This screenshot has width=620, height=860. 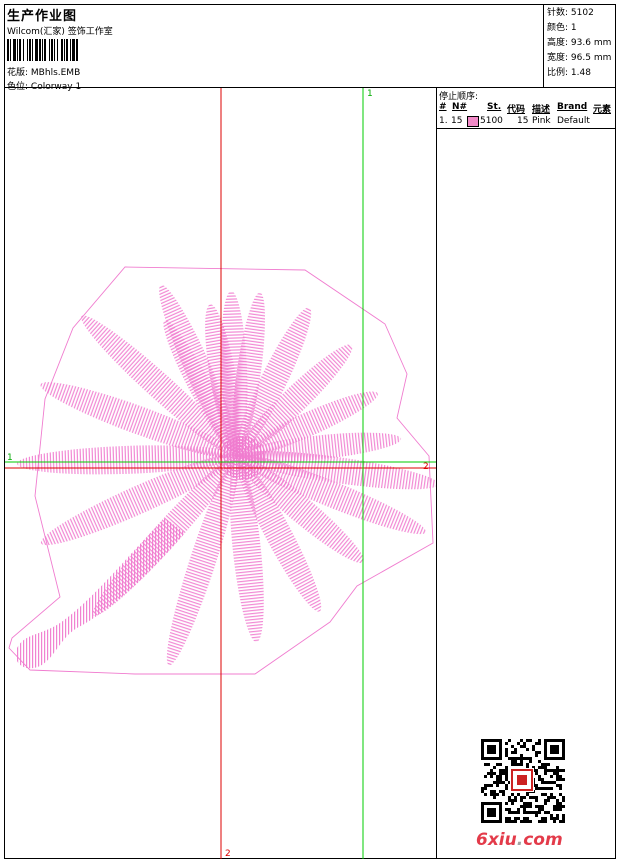 I want to click on guide-label-v-bottom: 2, so click(x=228, y=854).